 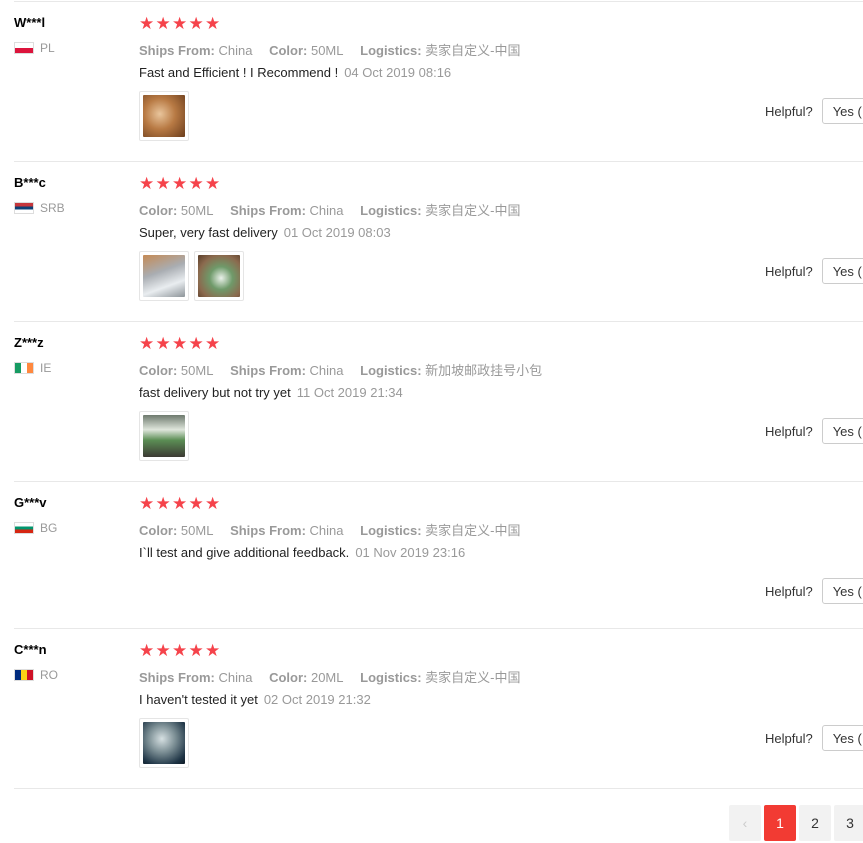 What do you see at coordinates (484, 370) in the screenshot?
I see `attr-value: 新加坡邮政挂号小包` at bounding box center [484, 370].